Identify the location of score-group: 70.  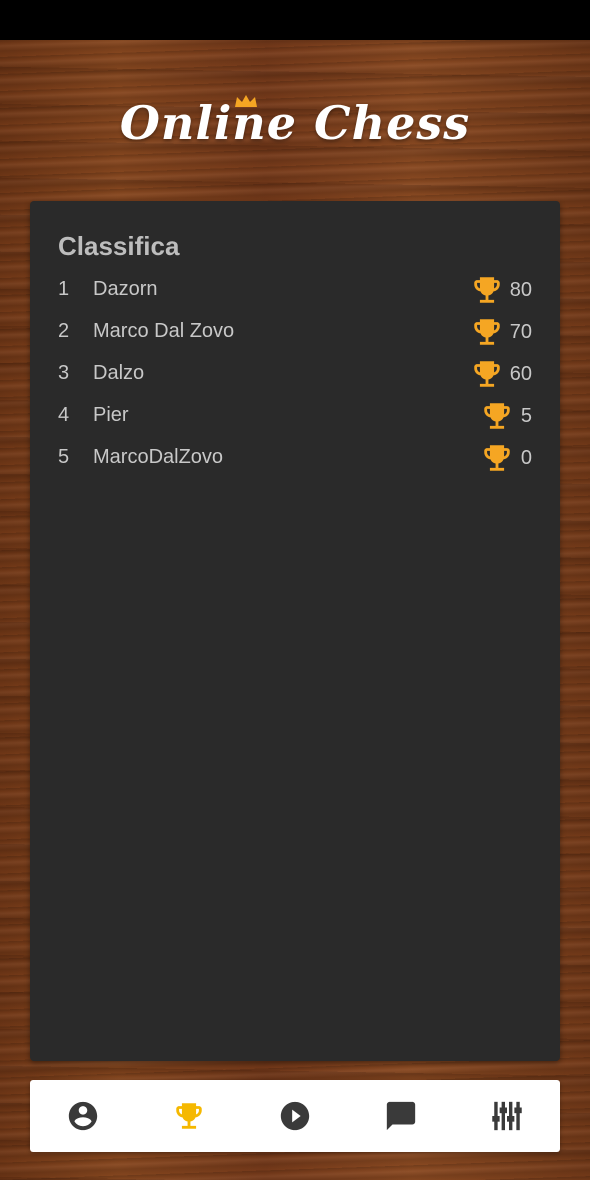
(501, 332).